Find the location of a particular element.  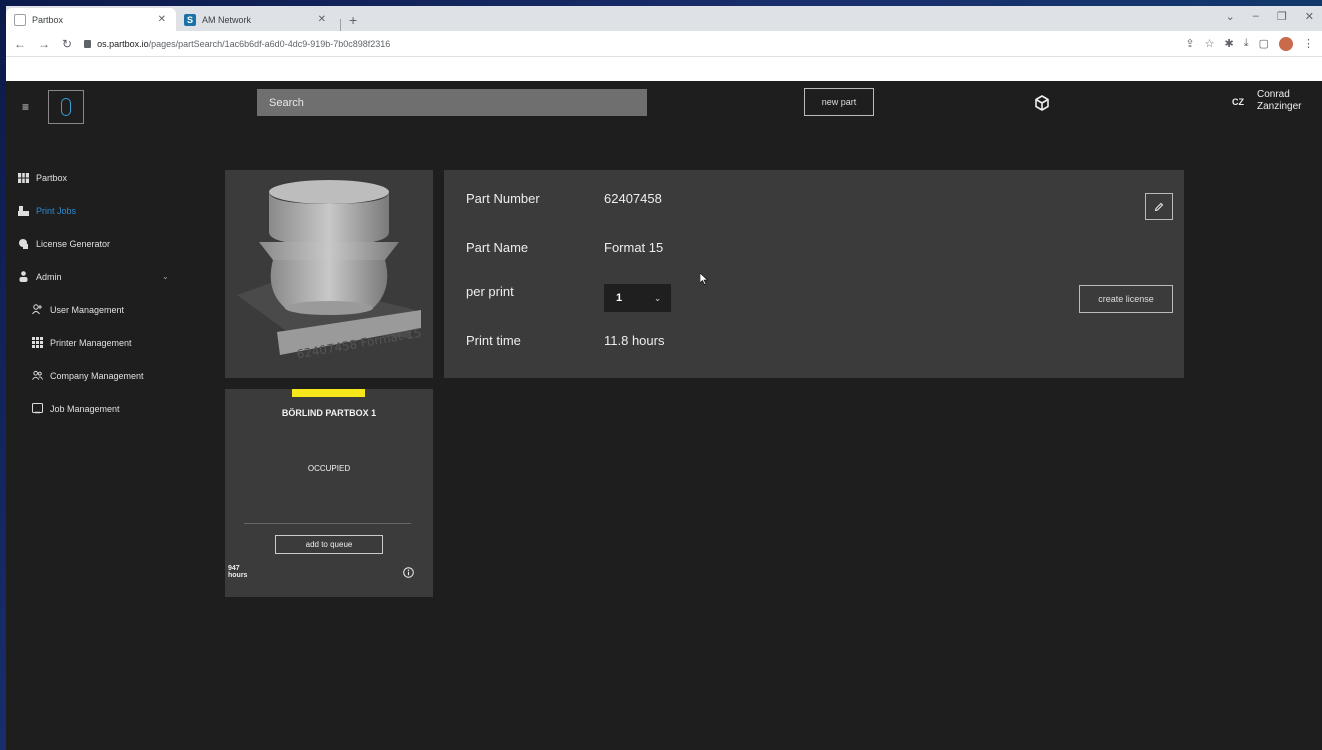

sidebar-item-label: Admin is located at coordinates (49, 276).